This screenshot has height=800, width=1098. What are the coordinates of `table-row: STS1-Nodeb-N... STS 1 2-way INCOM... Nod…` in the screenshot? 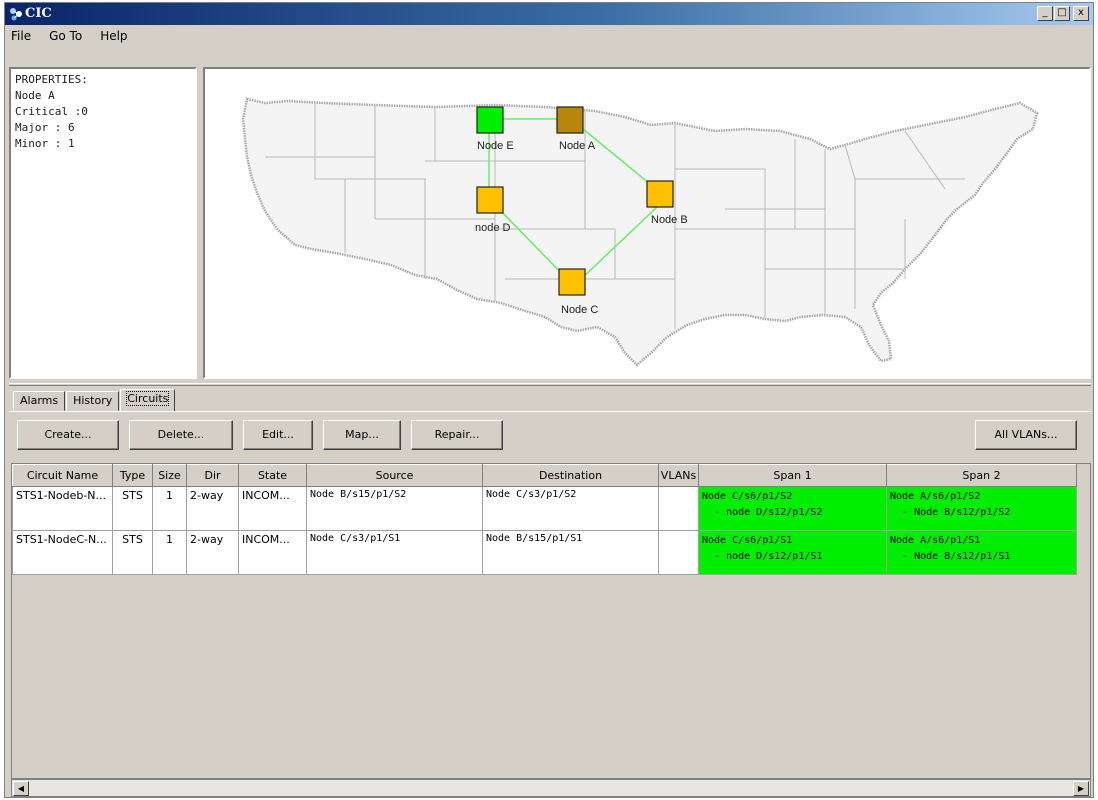 It's located at (544, 508).